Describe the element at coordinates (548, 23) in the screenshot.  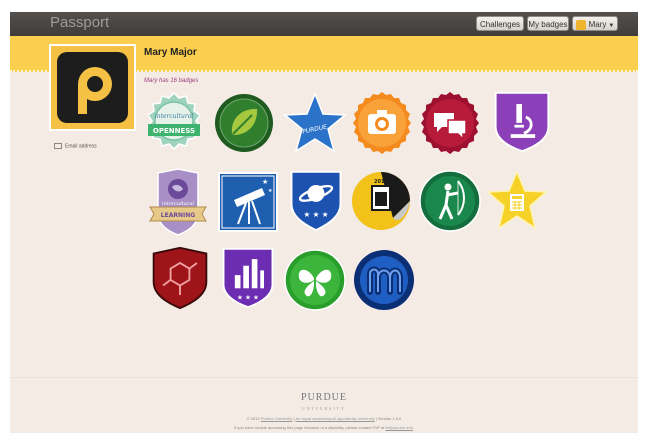
I see `my-badges-button: My badges` at that location.